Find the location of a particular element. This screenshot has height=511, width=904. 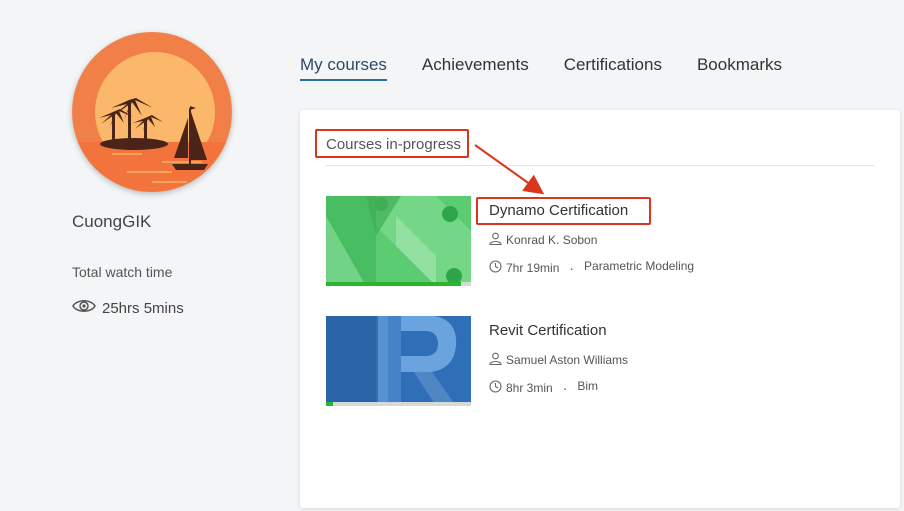

username: CuongGIK is located at coordinates (112, 221).